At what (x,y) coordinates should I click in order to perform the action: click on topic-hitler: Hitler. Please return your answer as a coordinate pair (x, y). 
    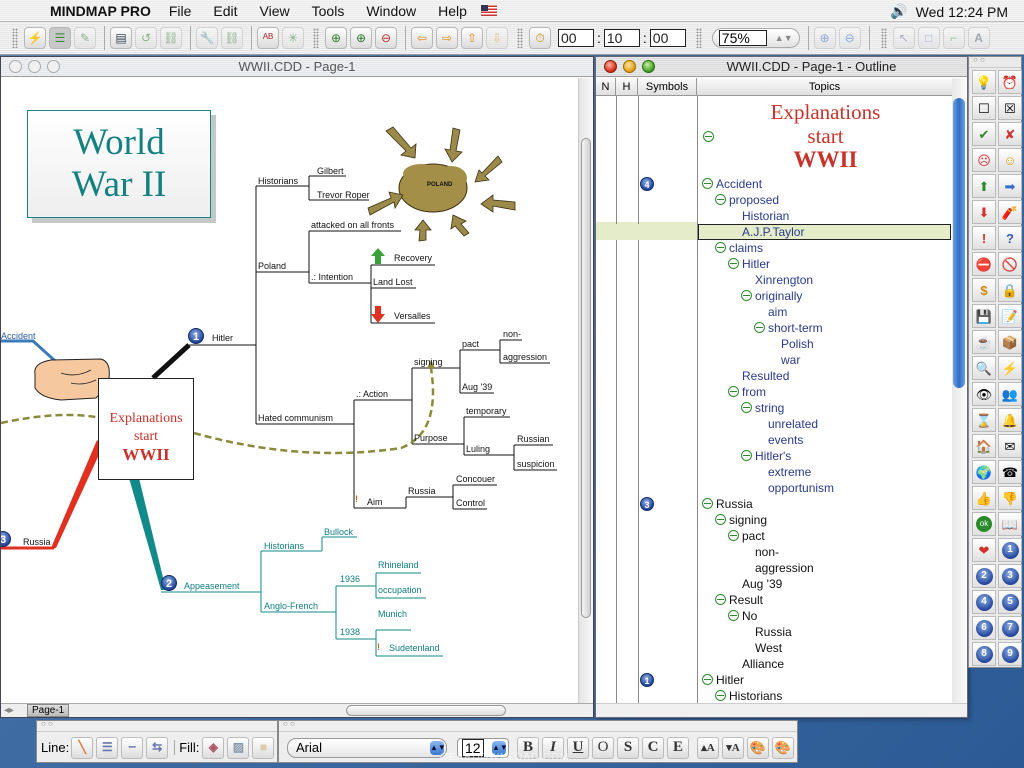
    Looking at the image, I should click on (222, 338).